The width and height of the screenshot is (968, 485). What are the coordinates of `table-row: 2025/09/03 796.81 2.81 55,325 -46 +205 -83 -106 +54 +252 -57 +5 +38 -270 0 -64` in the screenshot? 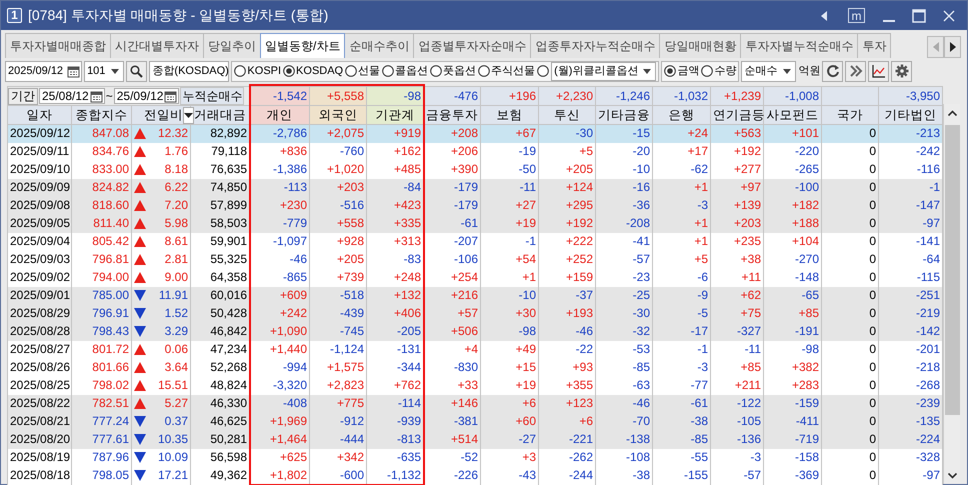 It's located at (475, 259).